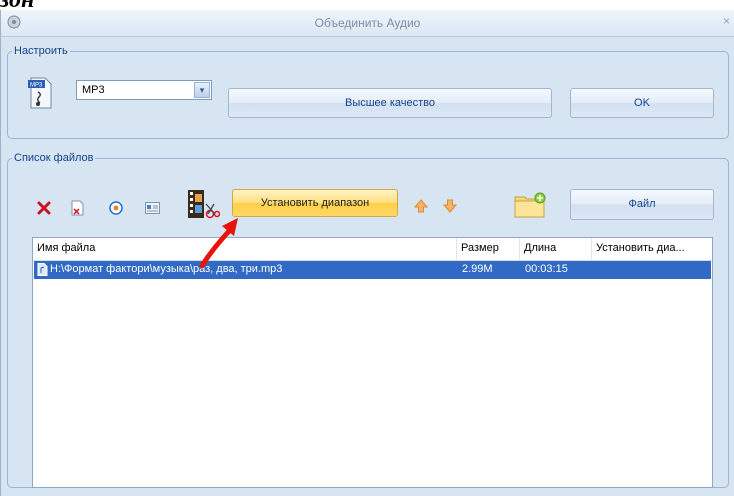  Describe the element at coordinates (390, 103) in the screenshot. I see `quality-button: Высшее качество` at that location.